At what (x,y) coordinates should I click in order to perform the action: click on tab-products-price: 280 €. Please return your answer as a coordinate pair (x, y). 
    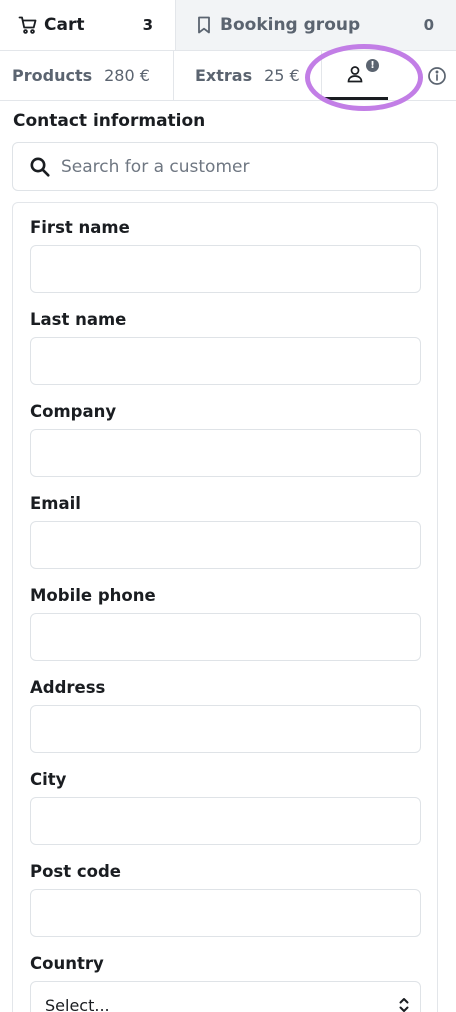
    Looking at the image, I should click on (127, 75).